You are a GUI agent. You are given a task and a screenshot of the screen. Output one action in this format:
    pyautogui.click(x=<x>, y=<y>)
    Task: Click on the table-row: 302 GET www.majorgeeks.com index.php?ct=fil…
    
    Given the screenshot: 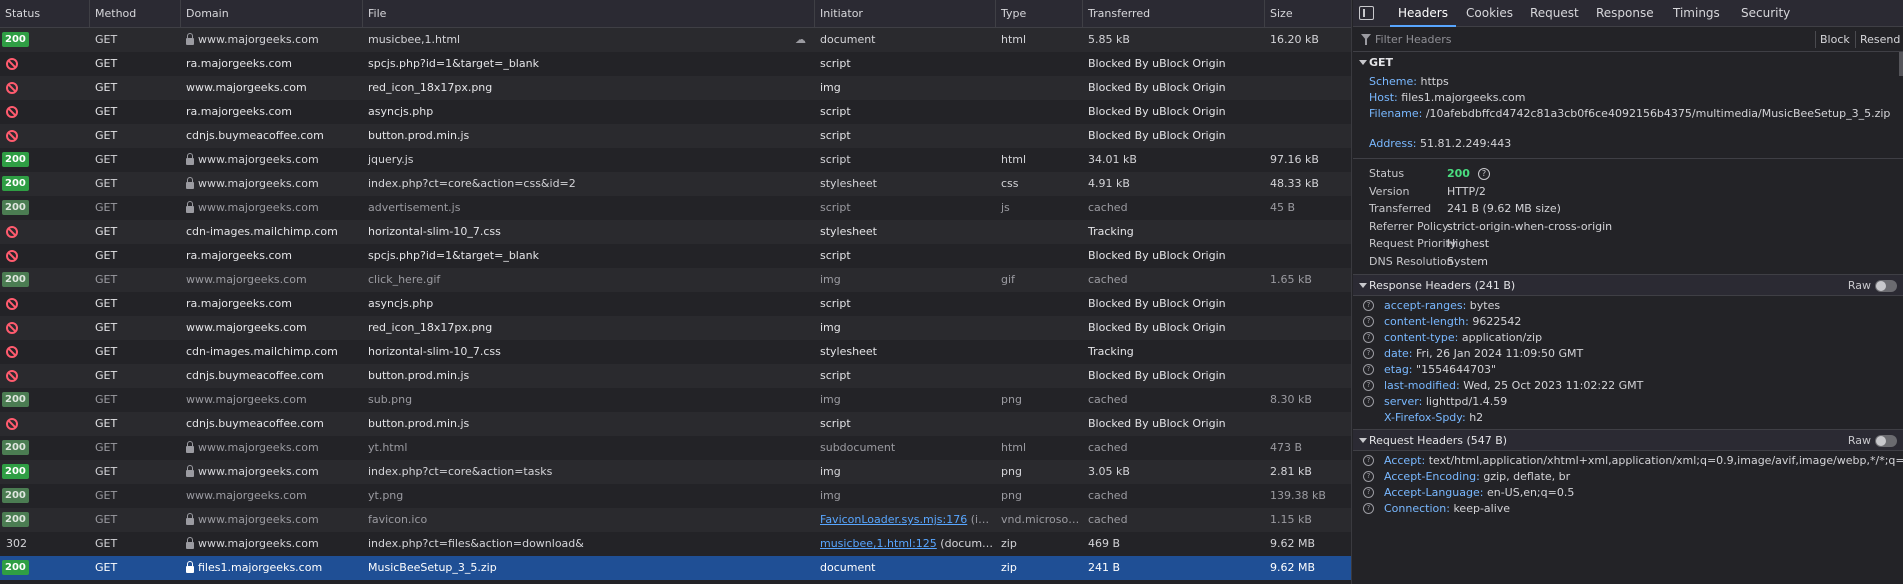 What is the action you would take?
    pyautogui.click(x=675, y=544)
    